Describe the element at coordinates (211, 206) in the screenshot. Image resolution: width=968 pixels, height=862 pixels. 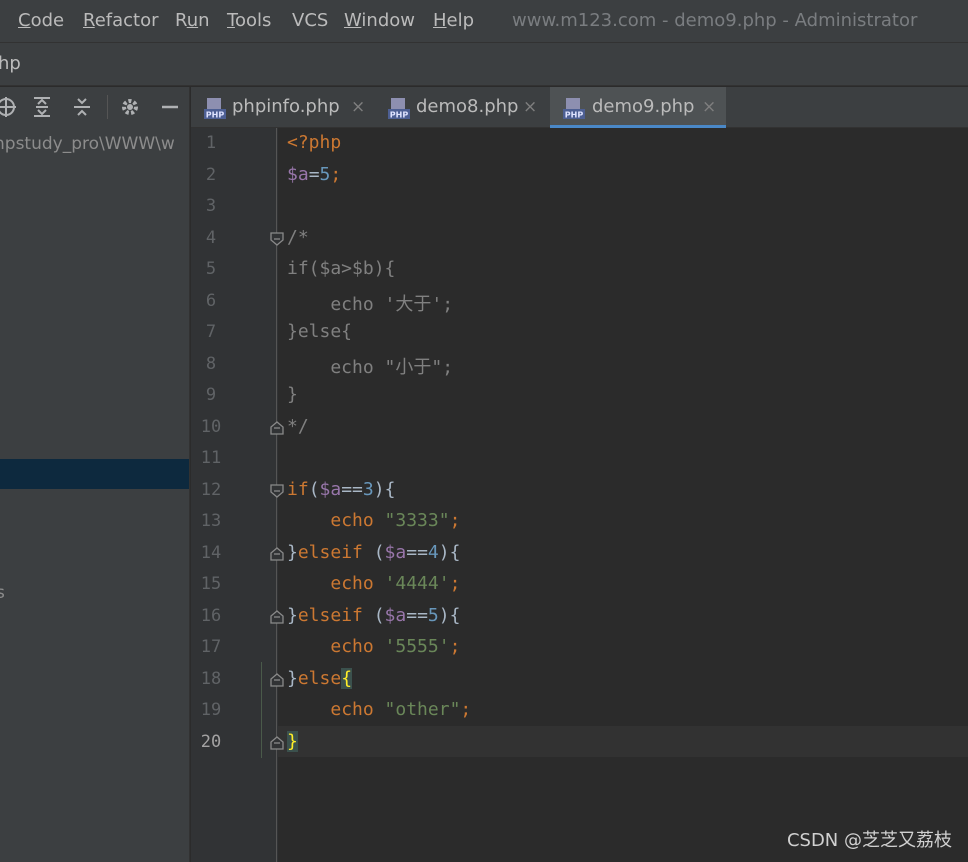
I see `line-number: 3` at that location.